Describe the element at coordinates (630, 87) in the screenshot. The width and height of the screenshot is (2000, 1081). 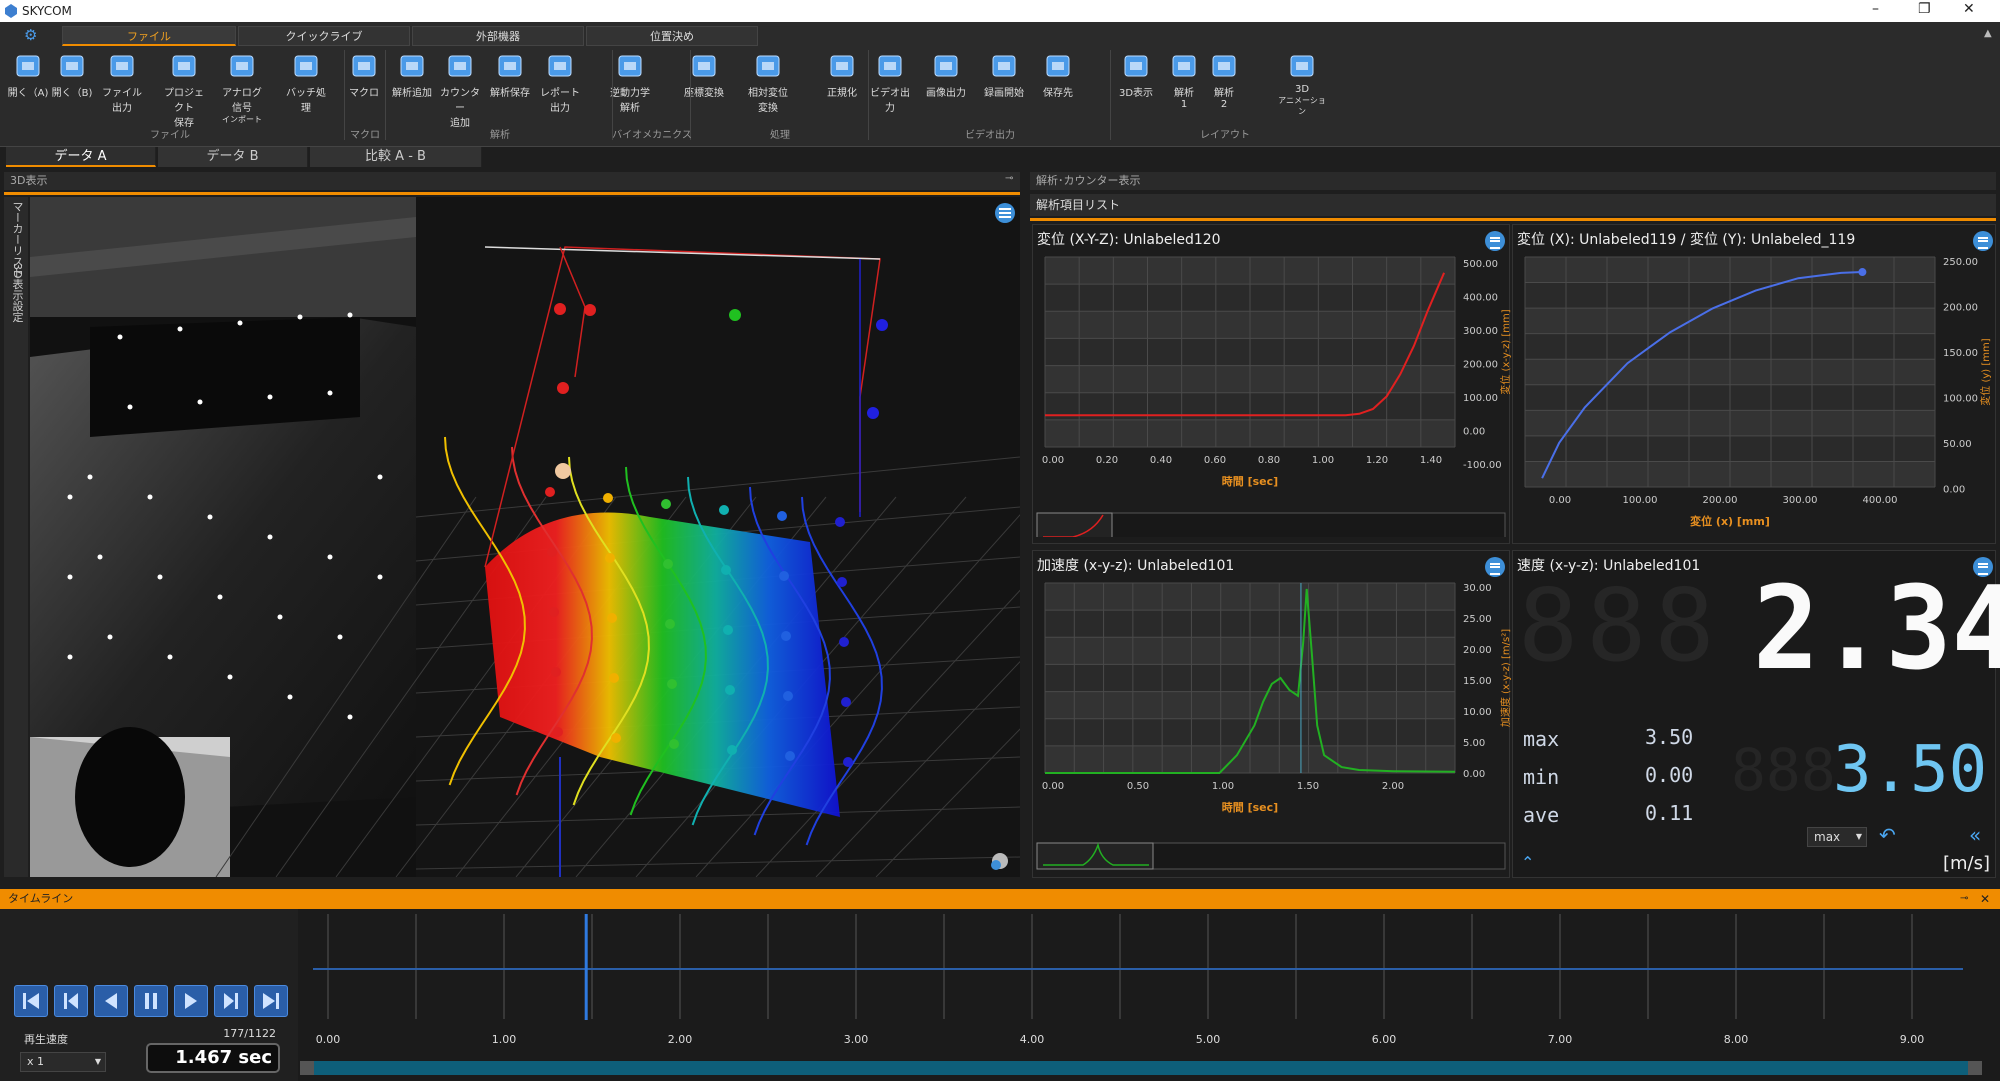
I see `ribbon-button-inverse-dynamics: 逆動力学解析` at that location.